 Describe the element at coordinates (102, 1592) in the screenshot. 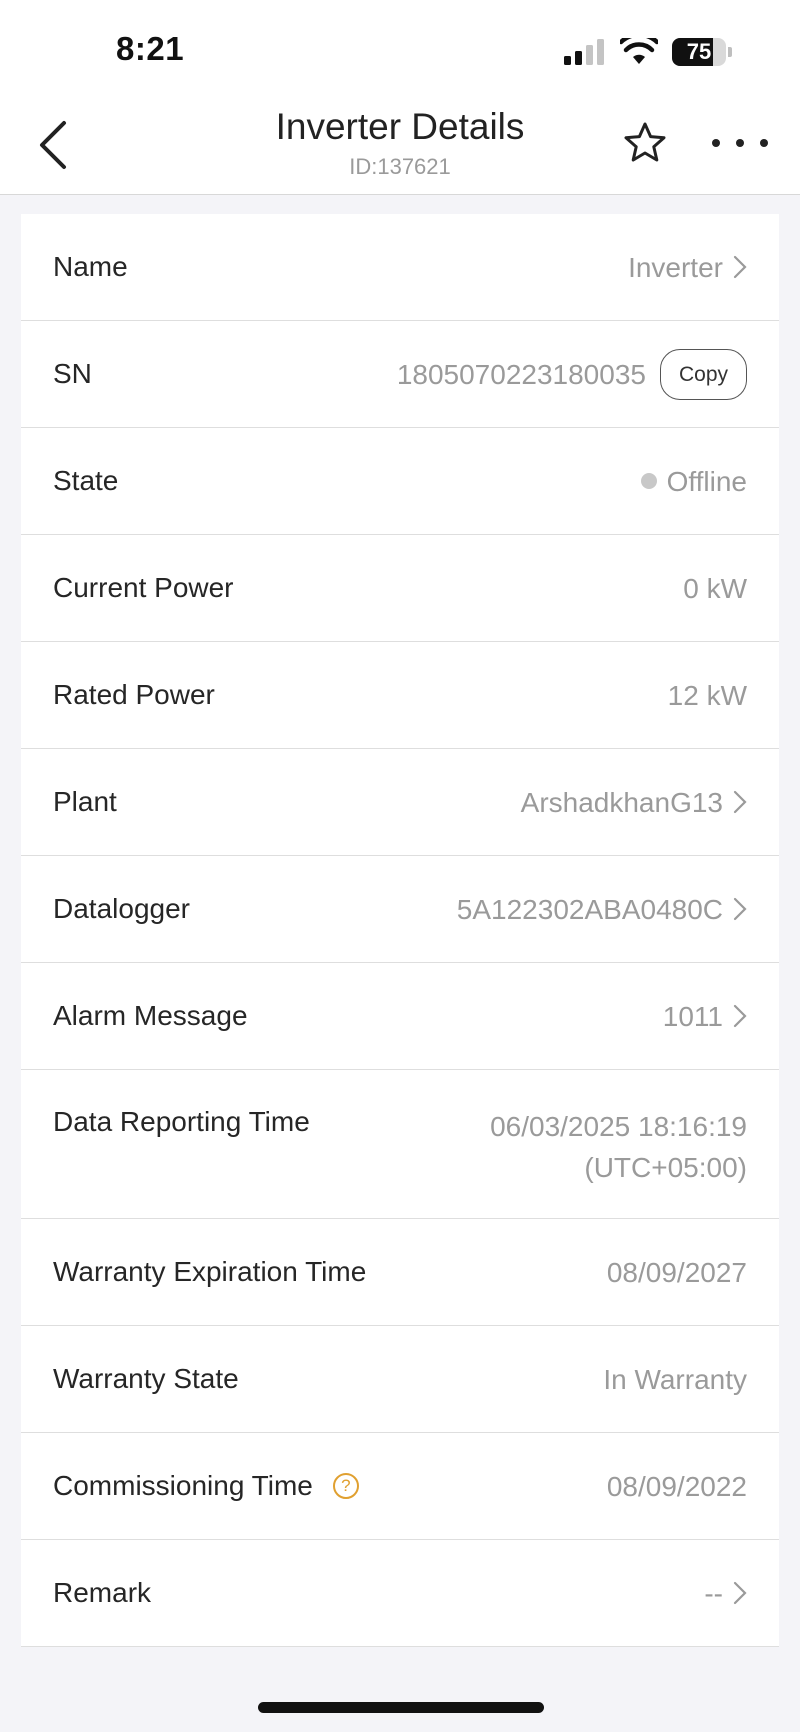

I see `row-label: Remark` at that location.